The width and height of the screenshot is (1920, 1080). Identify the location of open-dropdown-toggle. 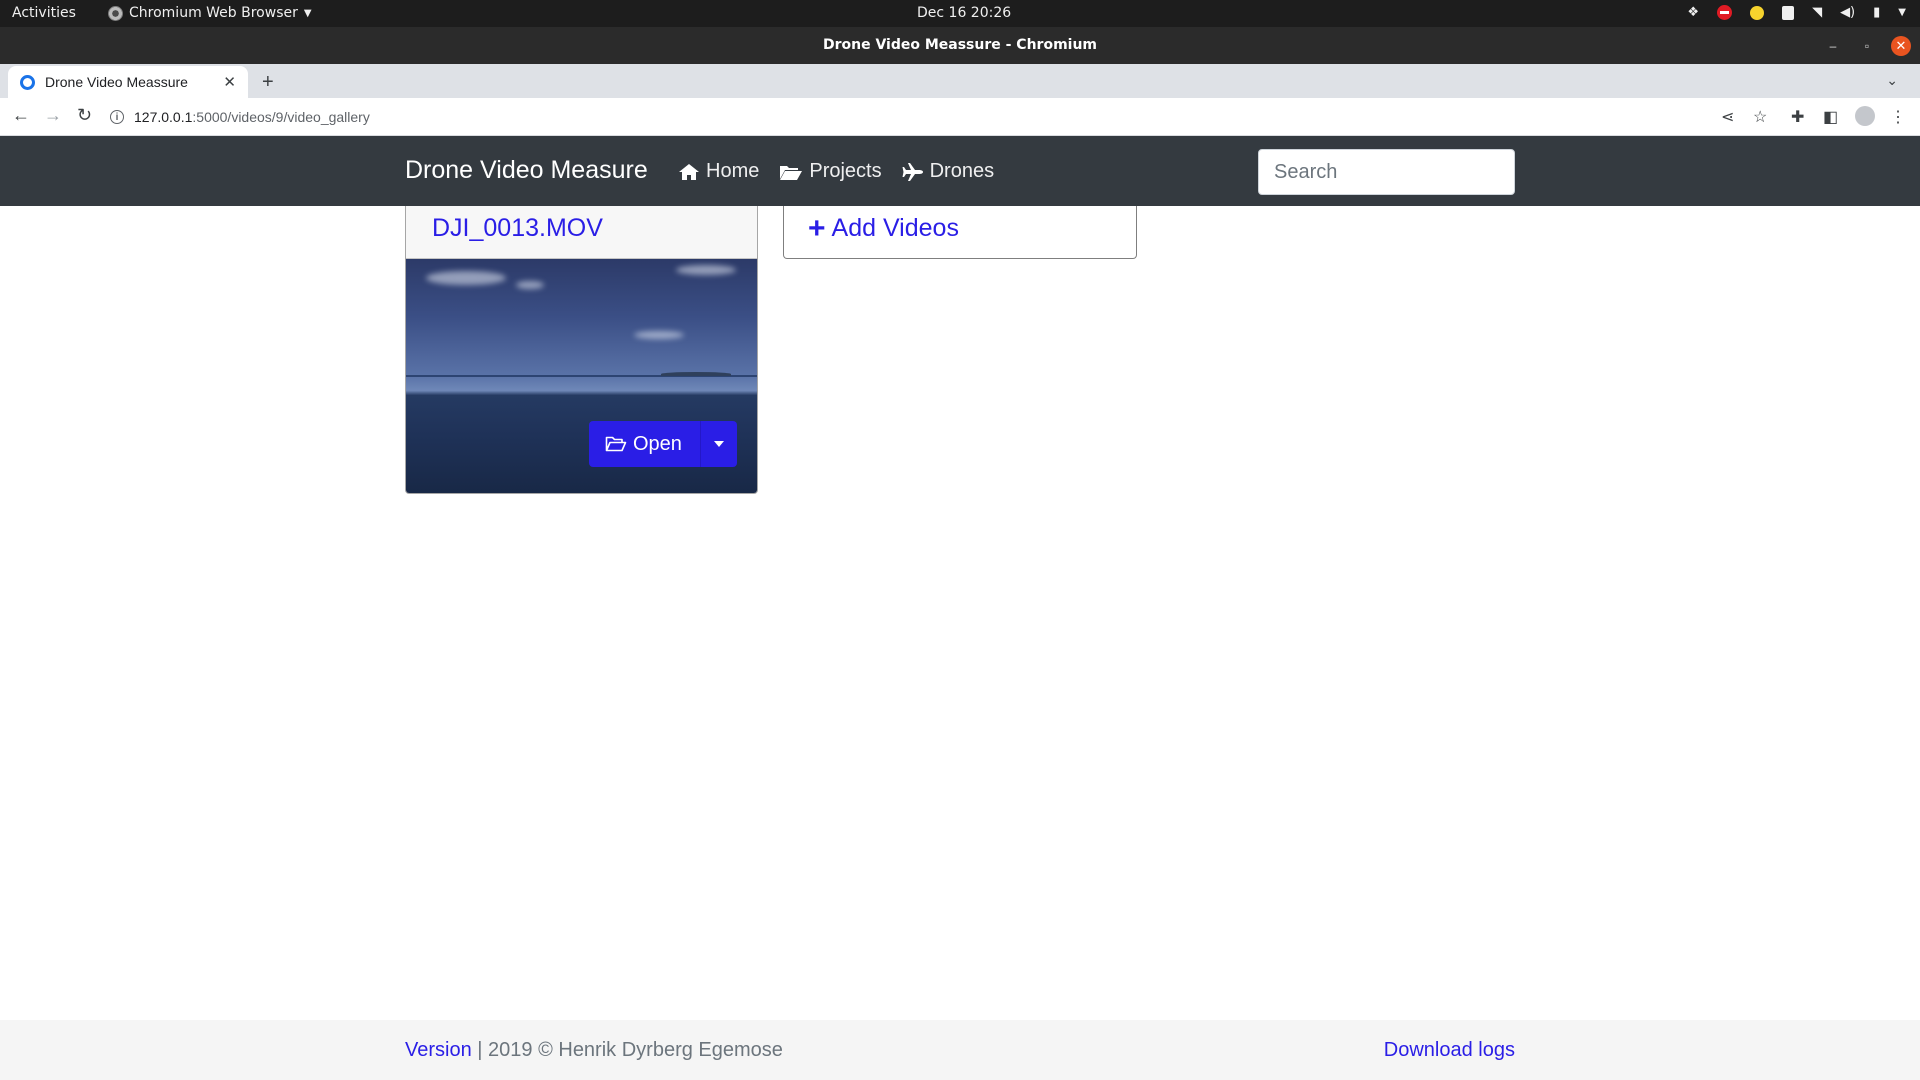
(718, 444).